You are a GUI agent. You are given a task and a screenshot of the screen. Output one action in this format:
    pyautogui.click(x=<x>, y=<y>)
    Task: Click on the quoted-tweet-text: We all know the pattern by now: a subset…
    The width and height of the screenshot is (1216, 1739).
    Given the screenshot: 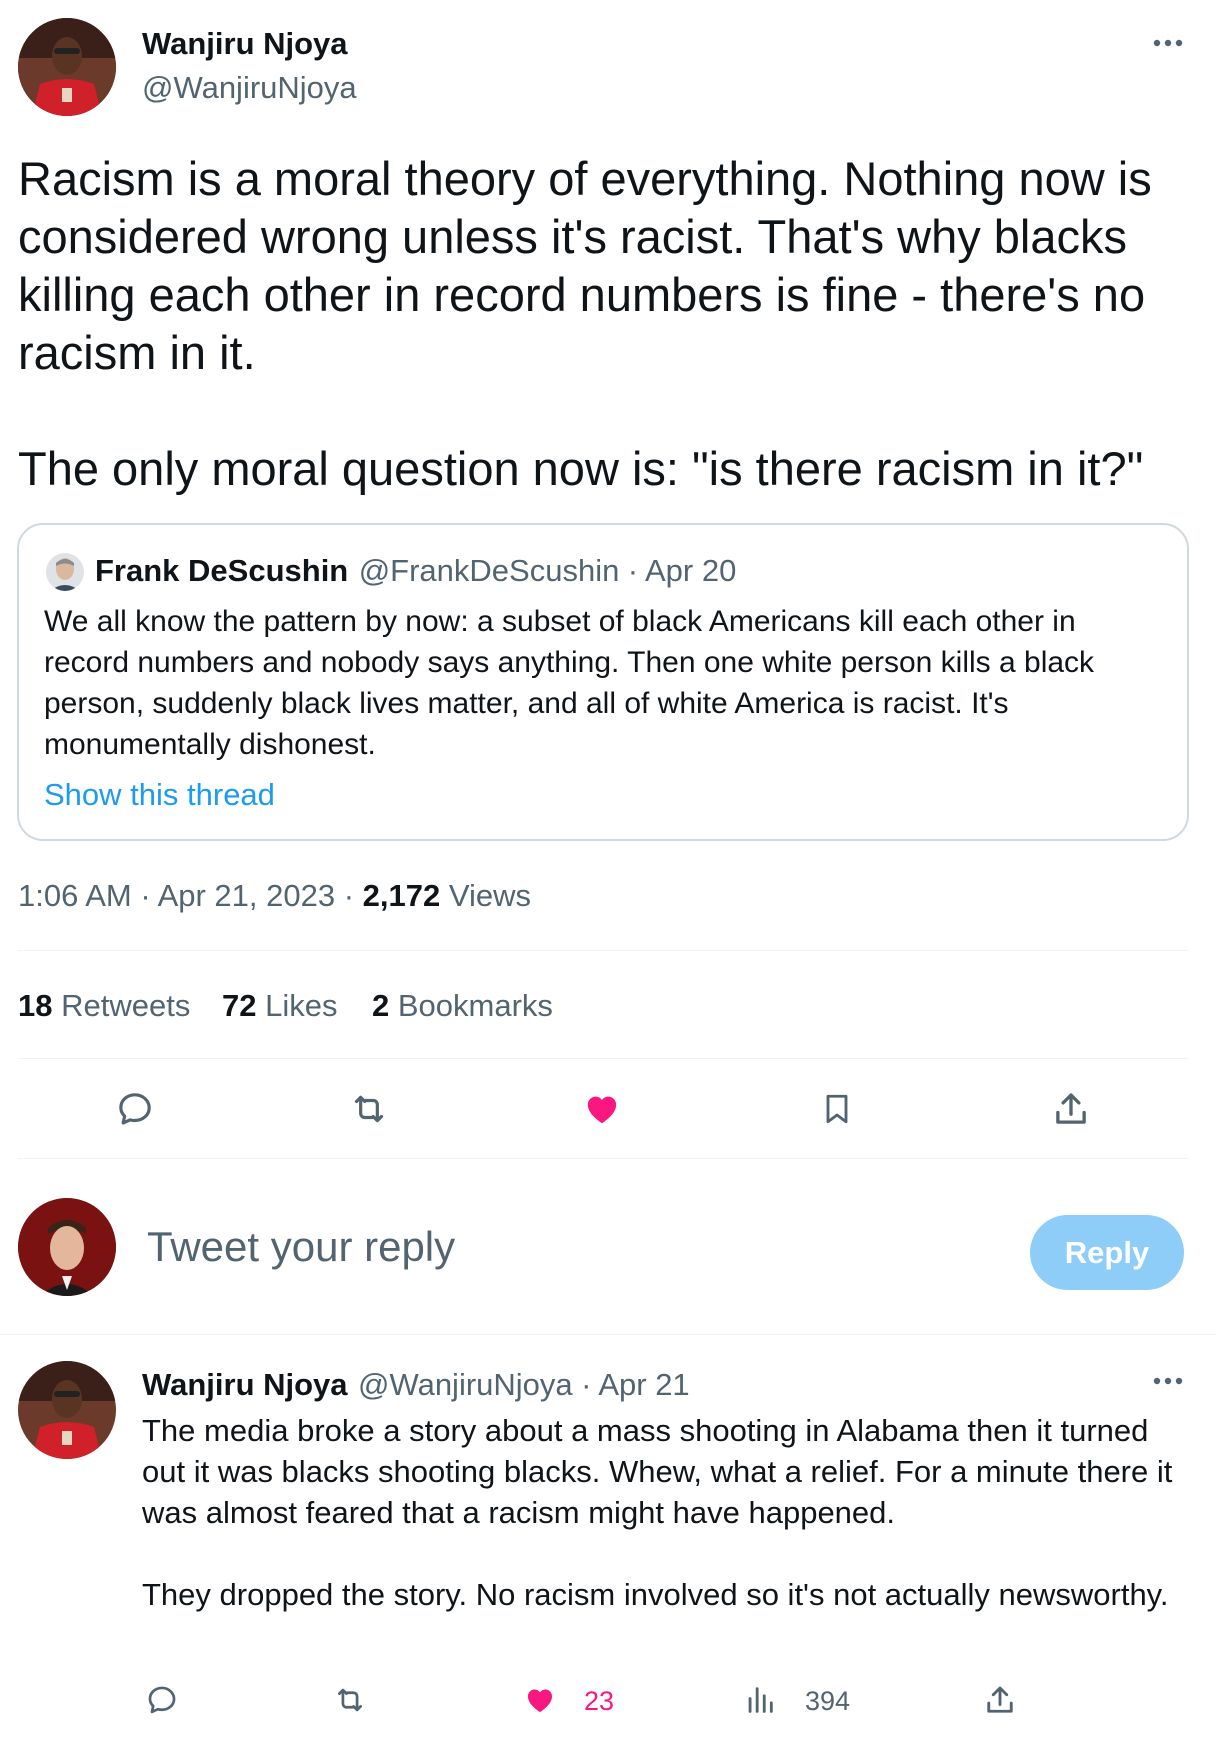 What is the action you would take?
    pyautogui.click(x=569, y=683)
    